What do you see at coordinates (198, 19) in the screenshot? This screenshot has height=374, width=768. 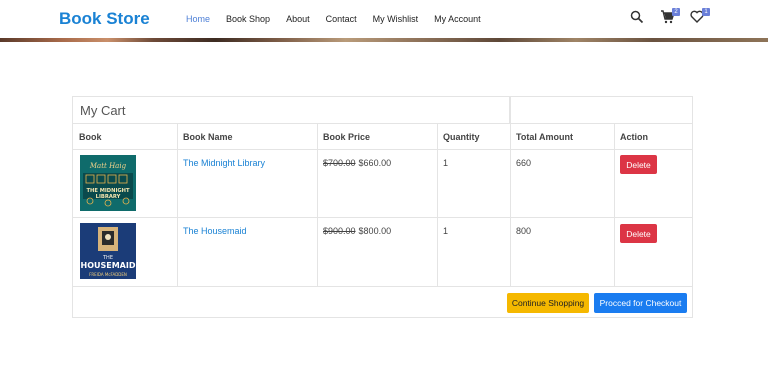 I see `nav-home: Home` at bounding box center [198, 19].